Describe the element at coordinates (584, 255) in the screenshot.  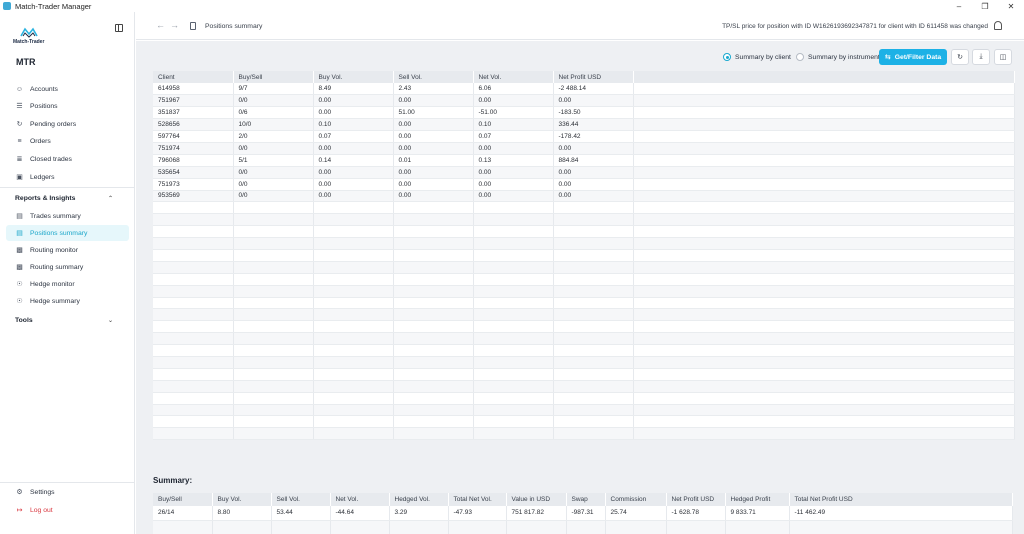
I see `table-empty-row` at that location.